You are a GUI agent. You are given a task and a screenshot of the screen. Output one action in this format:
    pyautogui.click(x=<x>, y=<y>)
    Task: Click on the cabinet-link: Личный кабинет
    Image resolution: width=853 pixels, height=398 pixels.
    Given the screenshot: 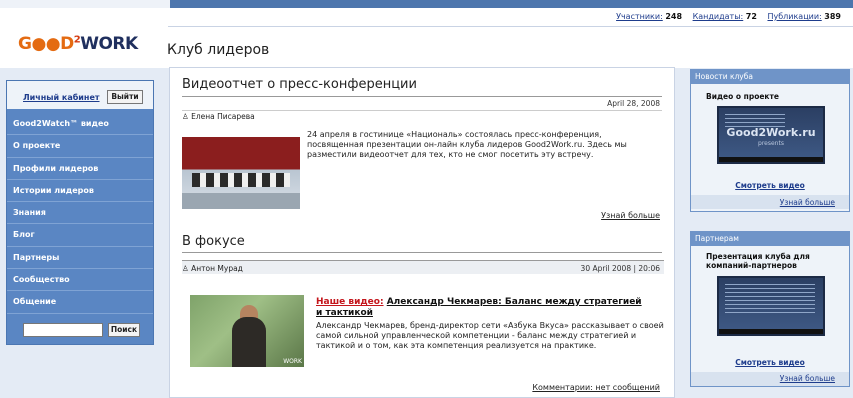 What is the action you would take?
    pyautogui.click(x=61, y=97)
    